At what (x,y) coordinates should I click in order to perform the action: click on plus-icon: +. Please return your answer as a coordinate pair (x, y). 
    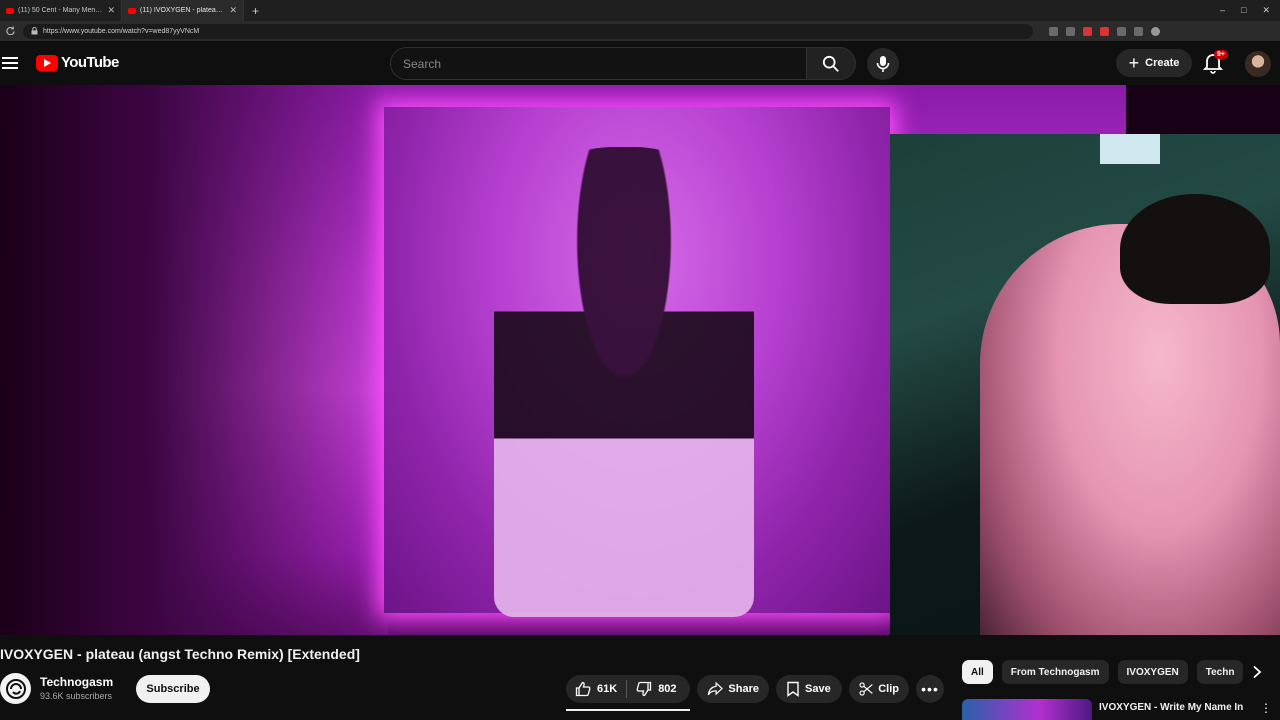
    Looking at the image, I should click on (1134, 63).